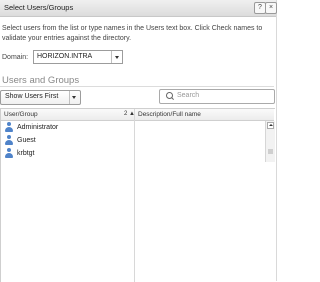 This screenshot has height=282, width=320. What do you see at coordinates (270, 151) in the screenshot?
I see `scroll-grip-icon` at bounding box center [270, 151].